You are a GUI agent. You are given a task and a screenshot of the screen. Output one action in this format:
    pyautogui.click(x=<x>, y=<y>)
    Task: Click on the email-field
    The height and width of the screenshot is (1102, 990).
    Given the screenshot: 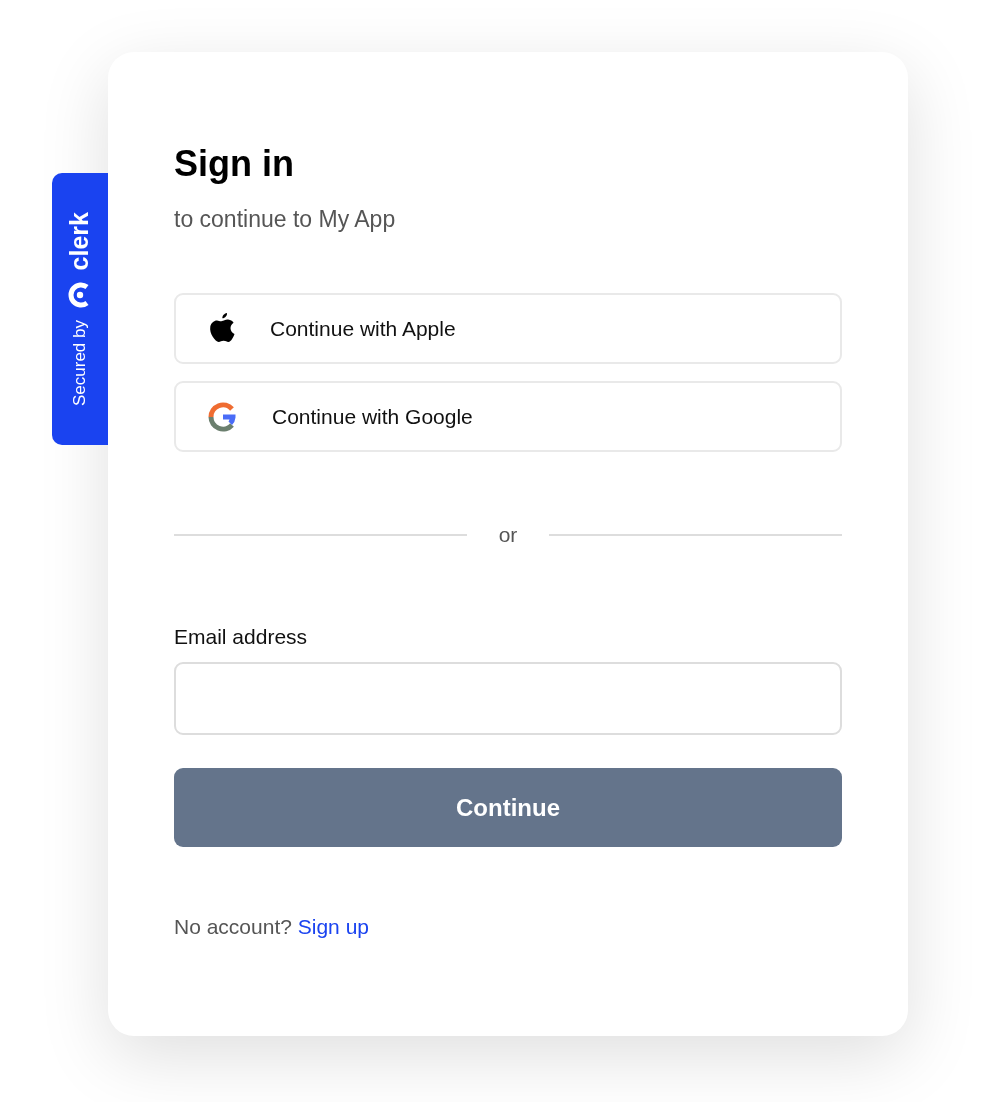 What is the action you would take?
    pyautogui.click(x=508, y=699)
    